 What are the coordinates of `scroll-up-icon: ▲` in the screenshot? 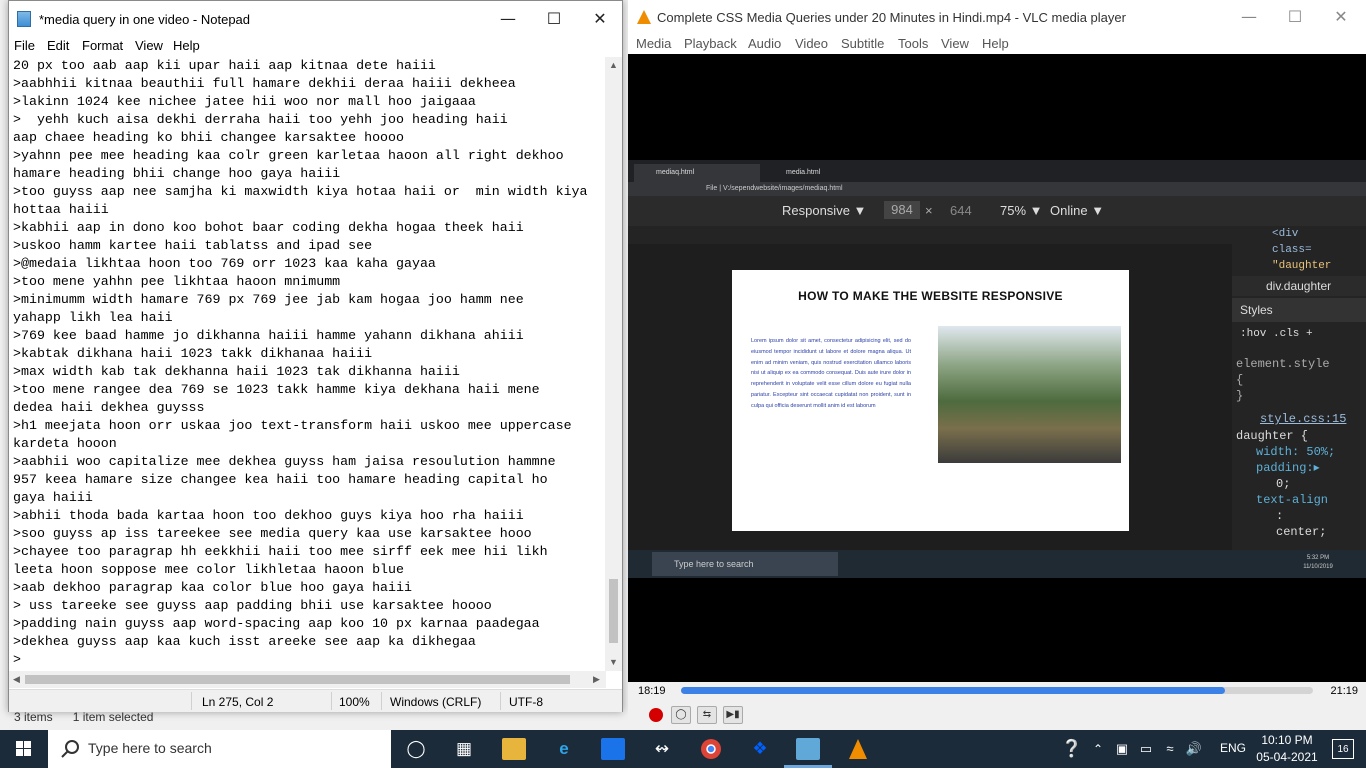 It's located at (613, 65).